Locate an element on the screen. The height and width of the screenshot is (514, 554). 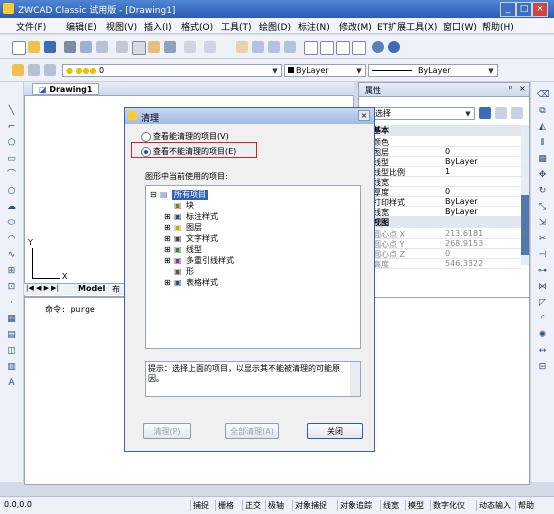
radio-button-selected is located at coordinates (146, 152).